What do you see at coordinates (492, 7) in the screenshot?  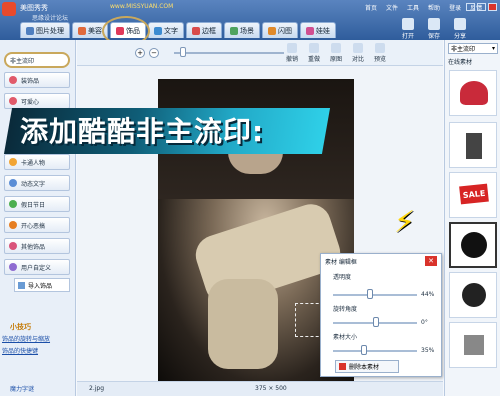 I see `close-button` at bounding box center [492, 7].